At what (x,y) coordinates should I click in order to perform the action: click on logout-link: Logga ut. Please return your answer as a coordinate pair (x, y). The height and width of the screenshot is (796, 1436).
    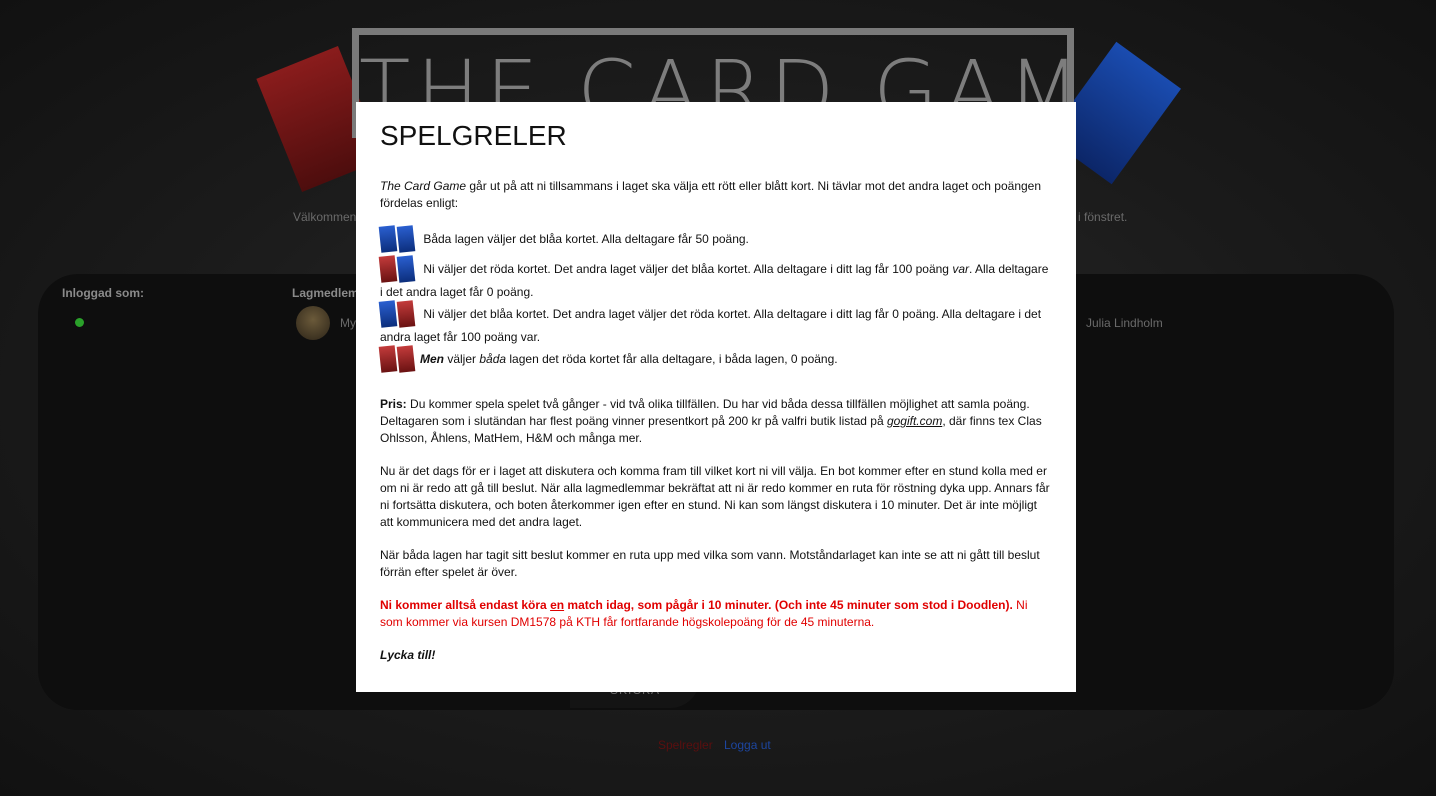
    Looking at the image, I should click on (747, 745).